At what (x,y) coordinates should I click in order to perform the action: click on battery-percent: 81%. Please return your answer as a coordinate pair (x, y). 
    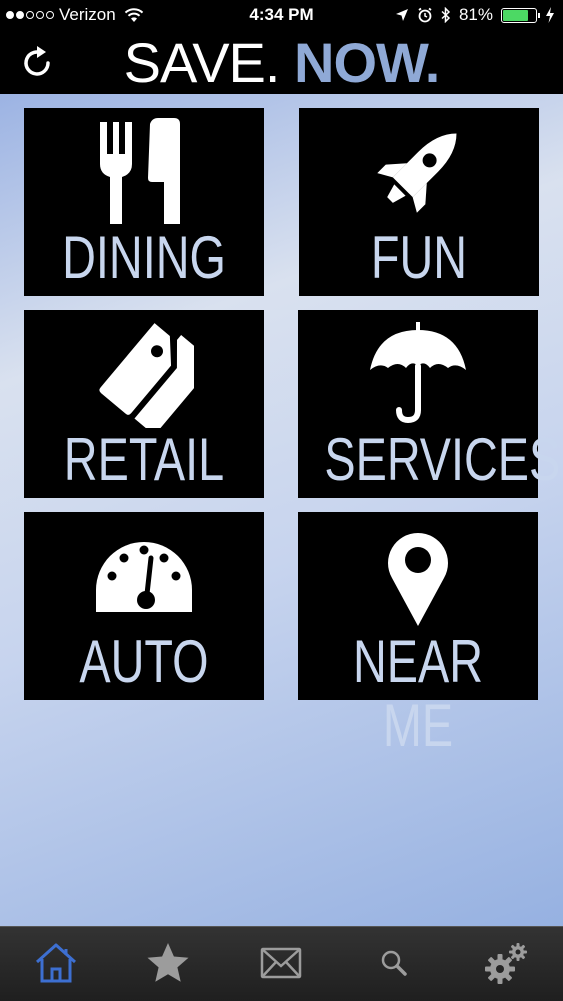
    Looking at the image, I should click on (475, 14).